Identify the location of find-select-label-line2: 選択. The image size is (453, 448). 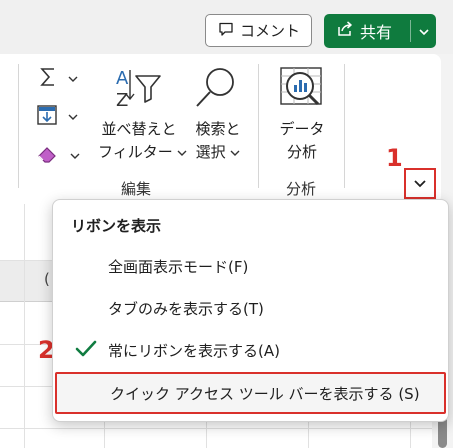
(210, 152).